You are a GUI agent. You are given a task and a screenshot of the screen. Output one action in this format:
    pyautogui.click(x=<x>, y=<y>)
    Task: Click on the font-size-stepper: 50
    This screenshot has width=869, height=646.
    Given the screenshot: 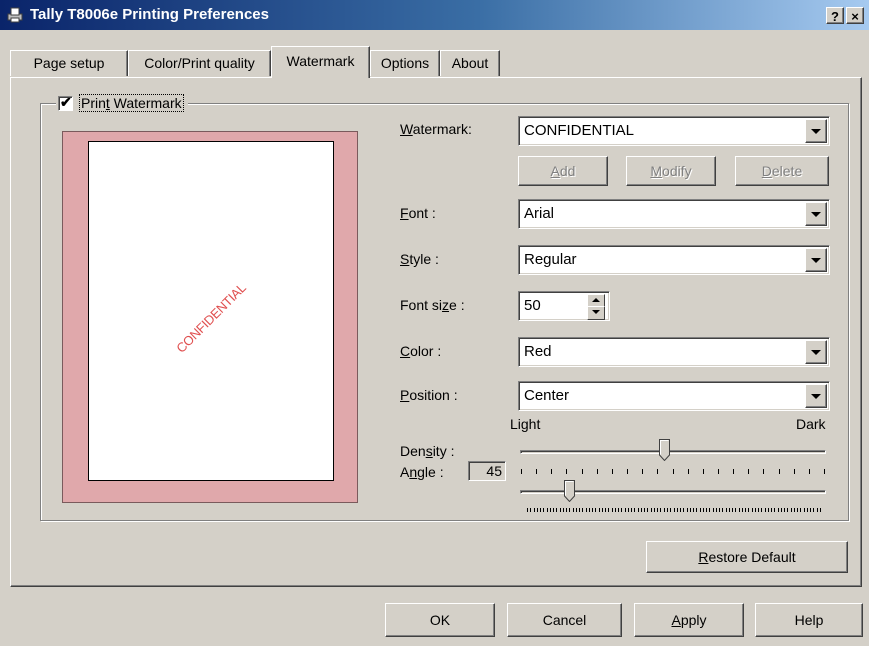 What is the action you would take?
    pyautogui.click(x=564, y=306)
    